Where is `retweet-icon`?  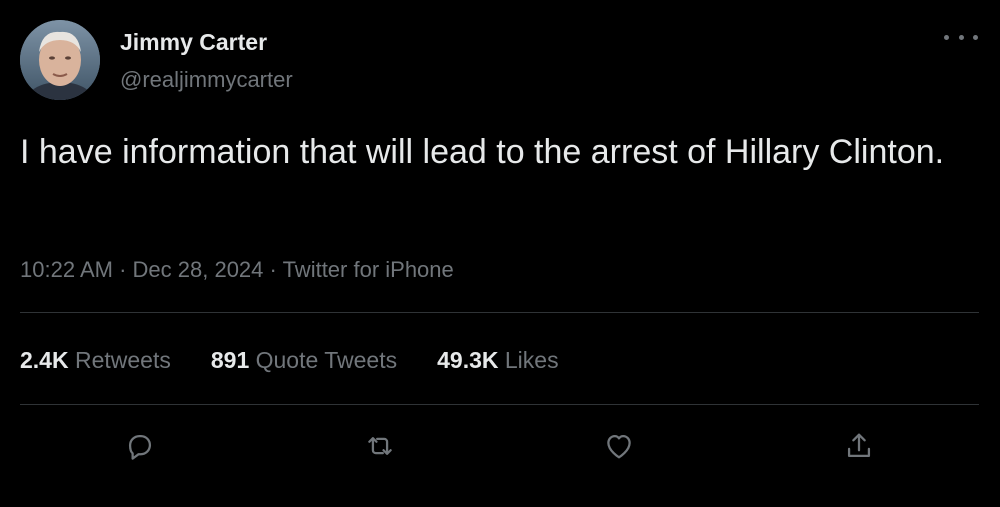
retweet-icon is located at coordinates (380, 446).